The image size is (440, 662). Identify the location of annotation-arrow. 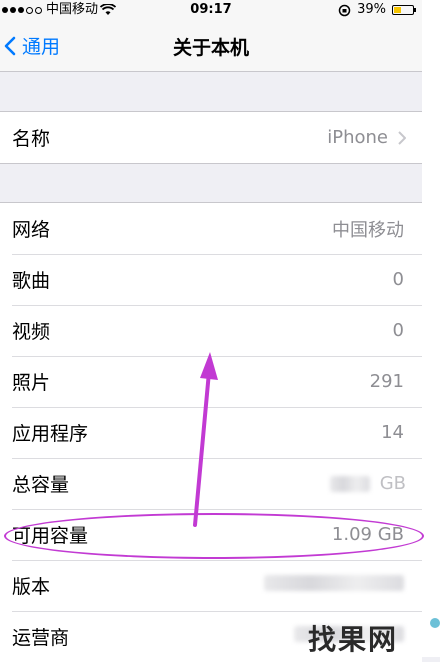
(205, 439).